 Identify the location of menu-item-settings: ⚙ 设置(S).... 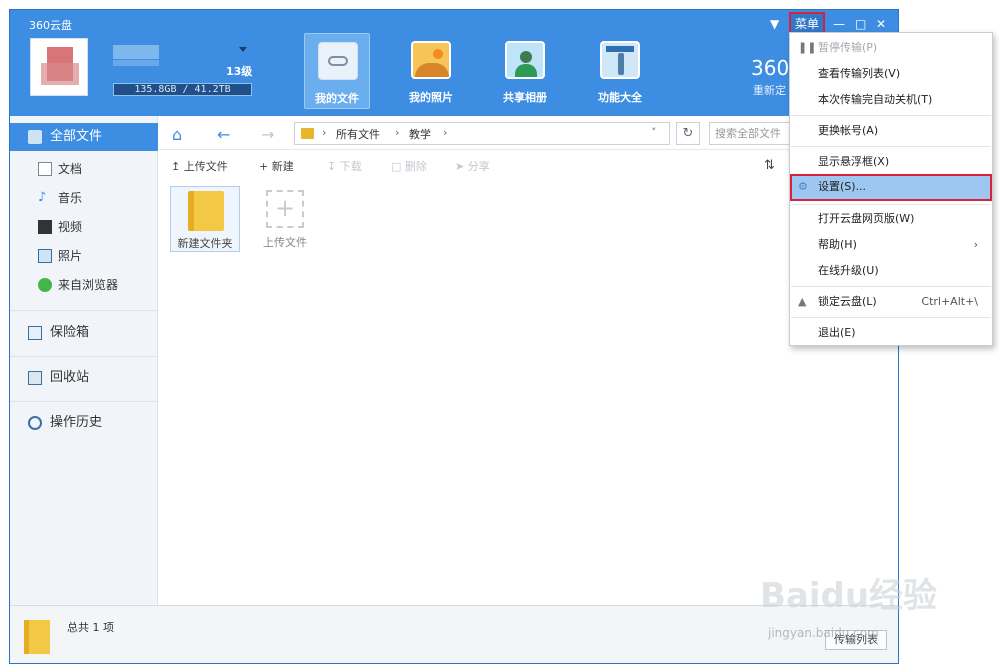
(891, 187).